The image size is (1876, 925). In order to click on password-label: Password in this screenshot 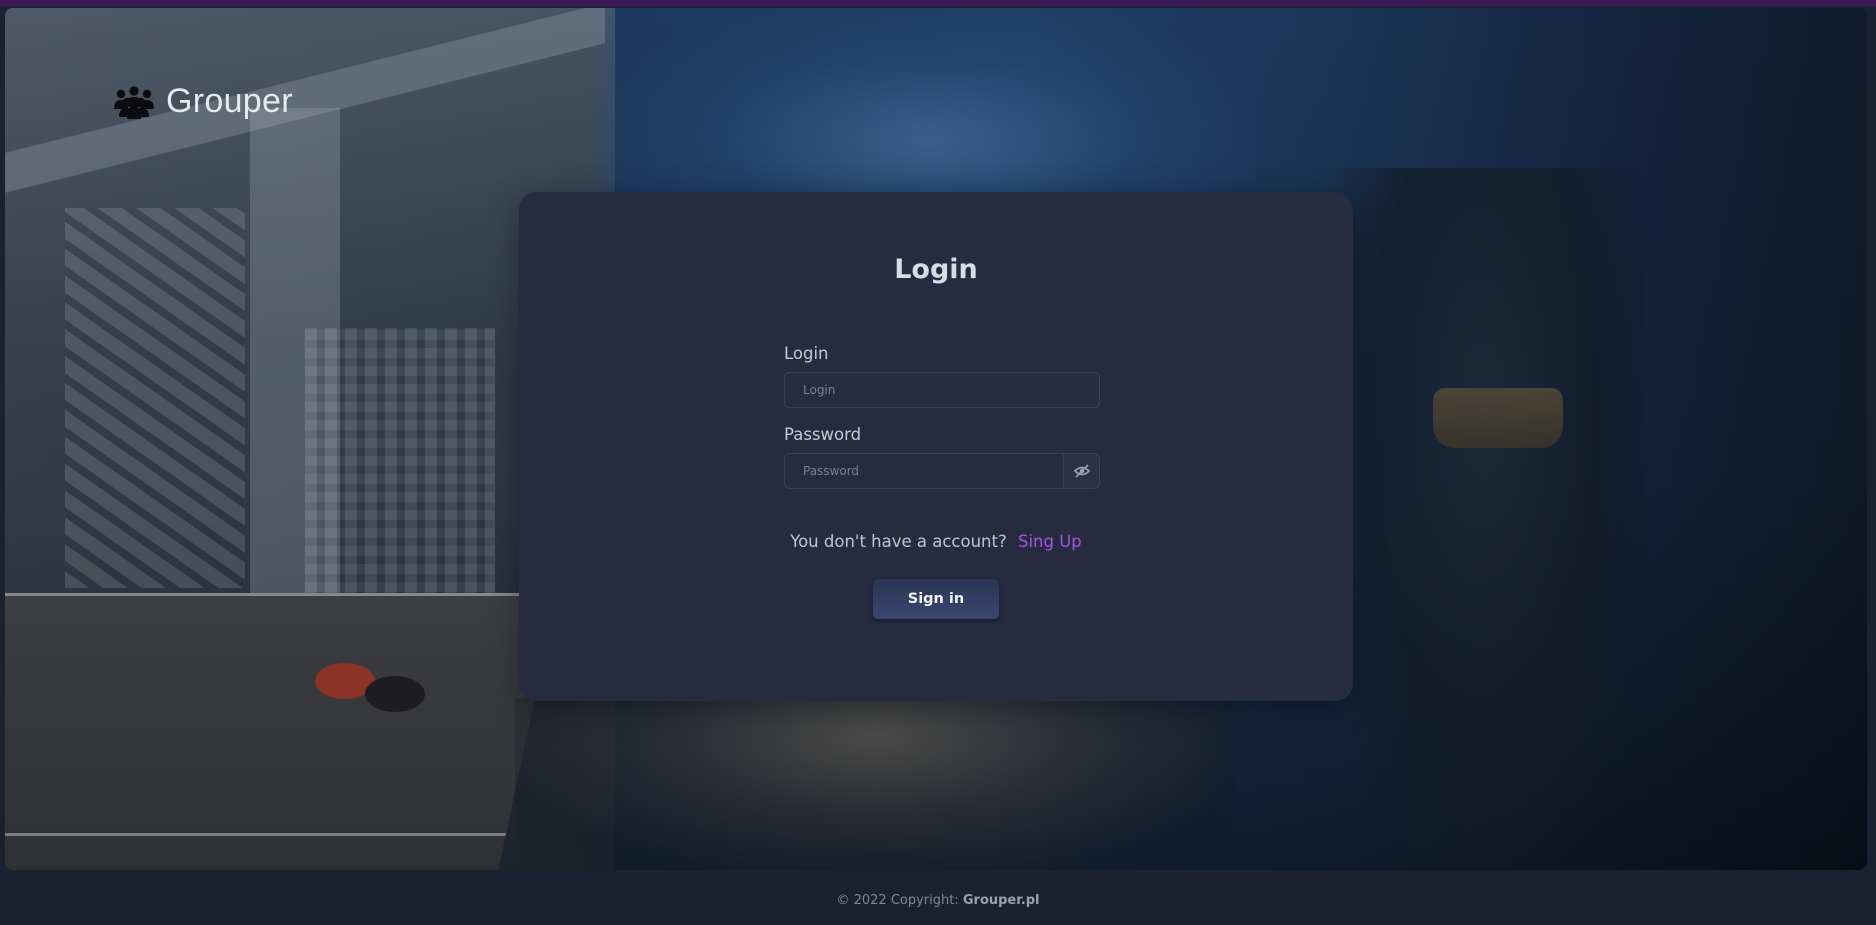, I will do `click(823, 434)`.